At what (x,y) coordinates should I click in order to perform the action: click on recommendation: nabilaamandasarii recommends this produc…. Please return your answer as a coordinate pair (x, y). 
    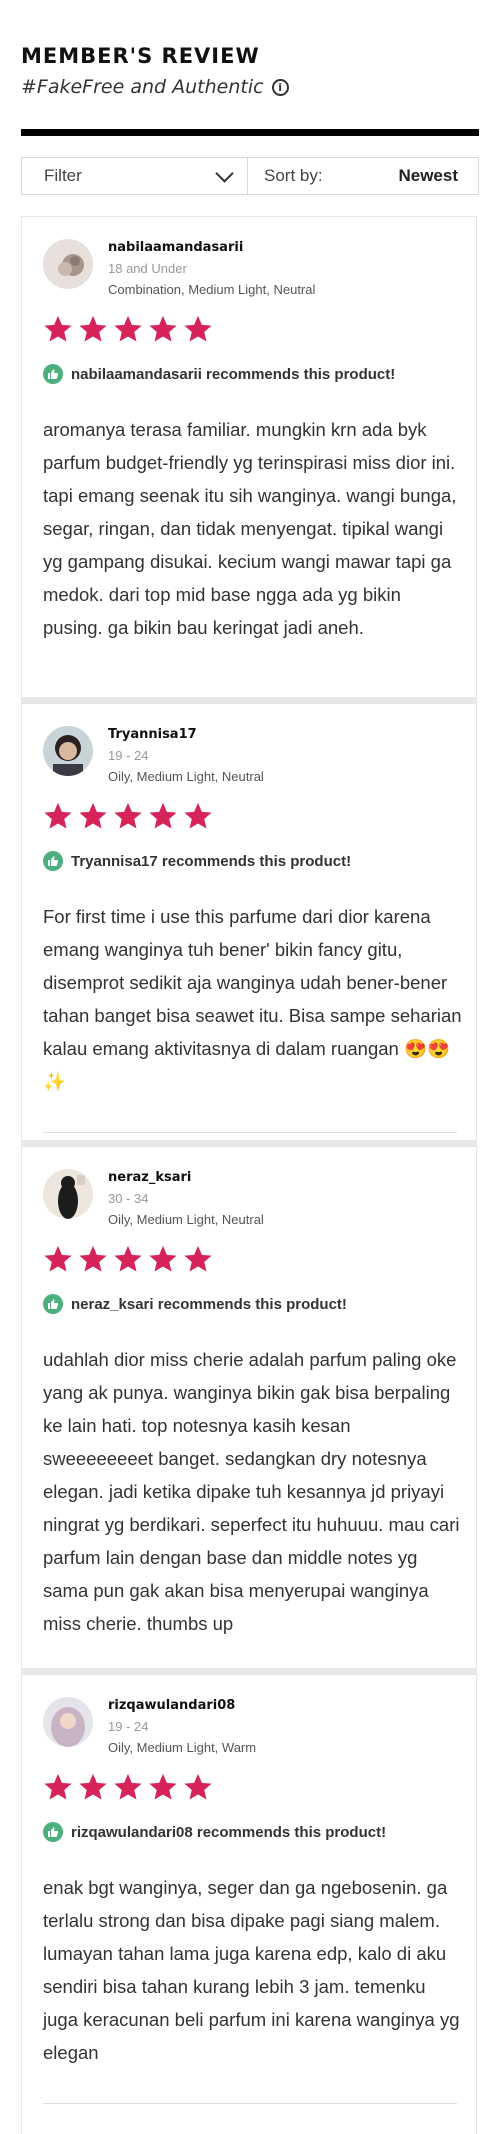
    Looking at the image, I should click on (219, 374).